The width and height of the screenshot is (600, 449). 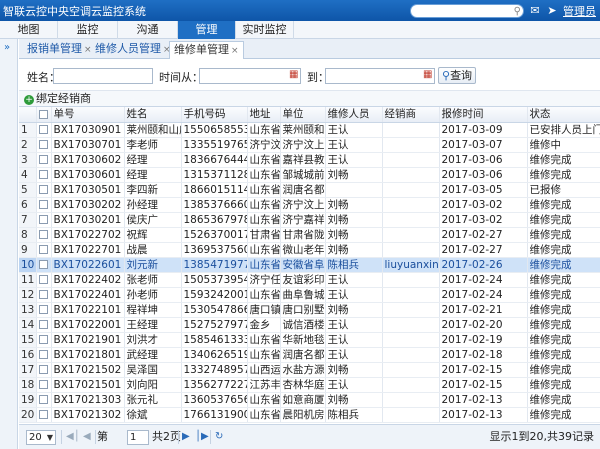 I want to click on nav-map: 地图, so click(x=29, y=30).